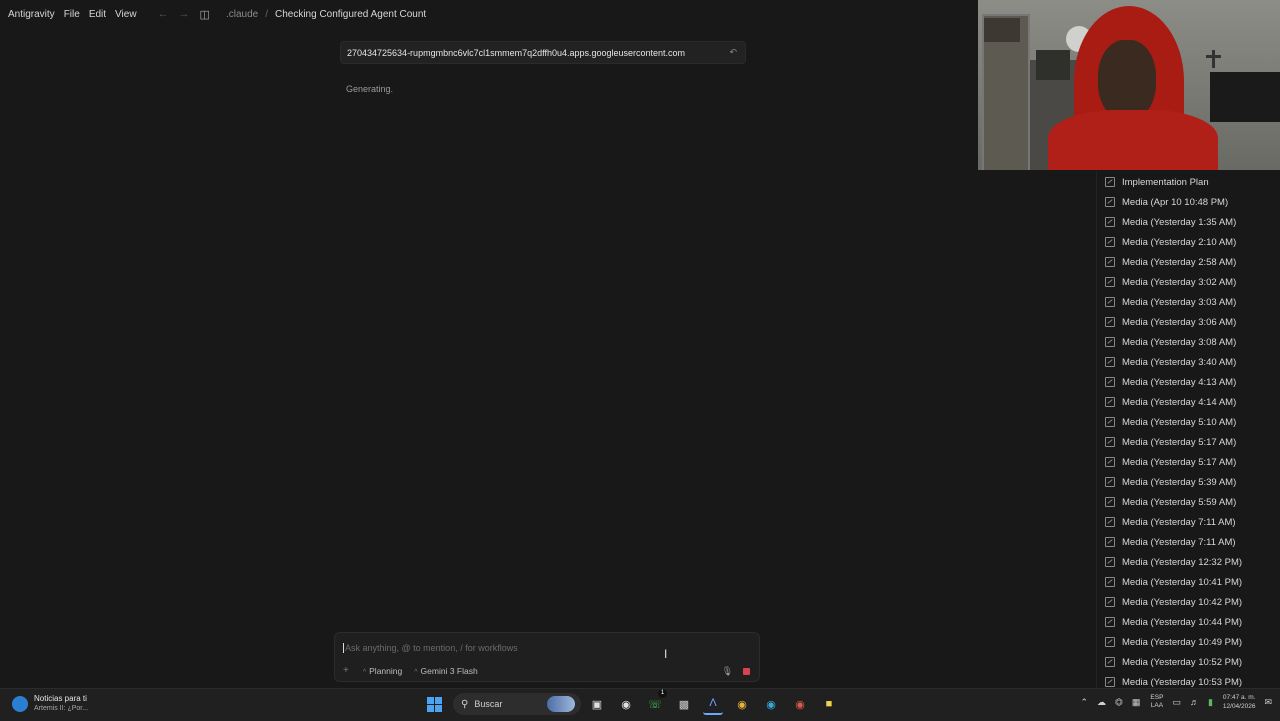 The image size is (1280, 721). What do you see at coordinates (1188, 622) in the screenshot?
I see `artifact-item: Media (Yesterday 10:44 PM)` at bounding box center [1188, 622].